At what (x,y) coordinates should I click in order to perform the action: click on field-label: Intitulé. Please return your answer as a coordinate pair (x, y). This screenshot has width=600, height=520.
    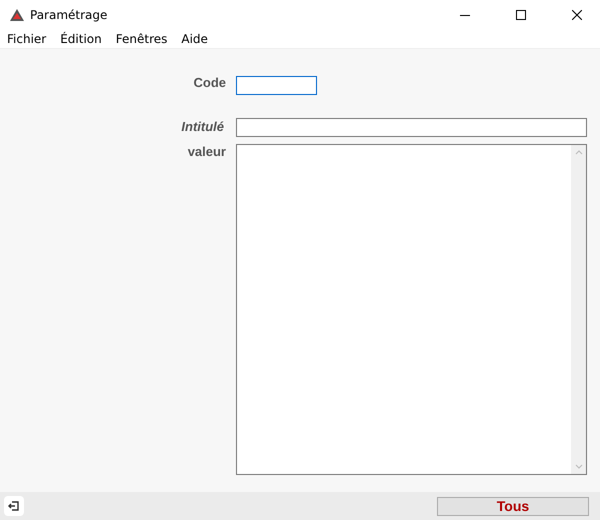
    Looking at the image, I should click on (202, 127).